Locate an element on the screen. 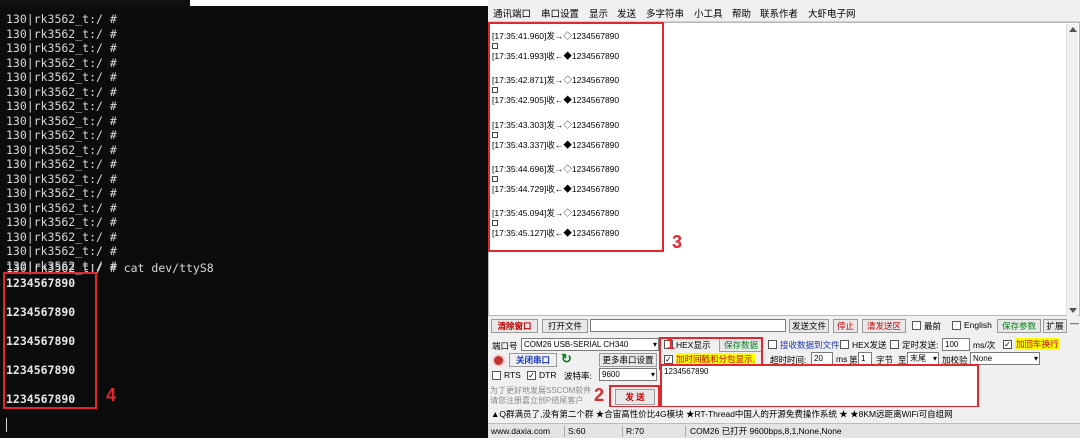 Image resolution: width=1080 pixels, height=438 pixels. hex-send-checkbox is located at coordinates (844, 344).